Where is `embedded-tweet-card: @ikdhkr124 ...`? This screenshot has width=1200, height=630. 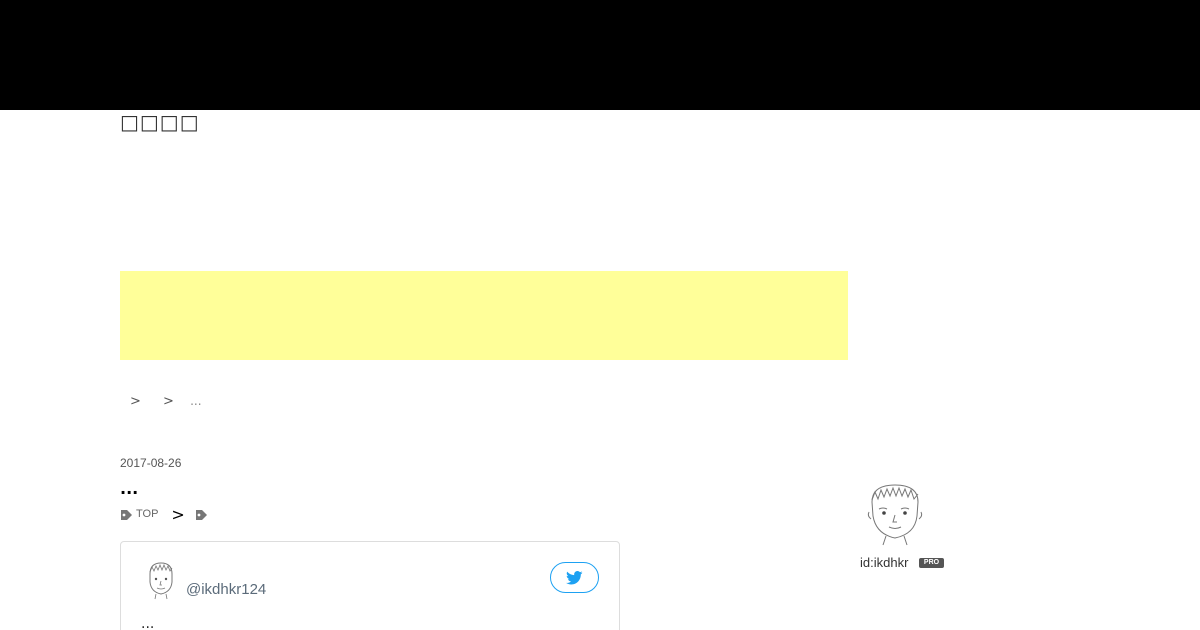 embedded-tweet-card: @ikdhkr124 ... is located at coordinates (370, 585).